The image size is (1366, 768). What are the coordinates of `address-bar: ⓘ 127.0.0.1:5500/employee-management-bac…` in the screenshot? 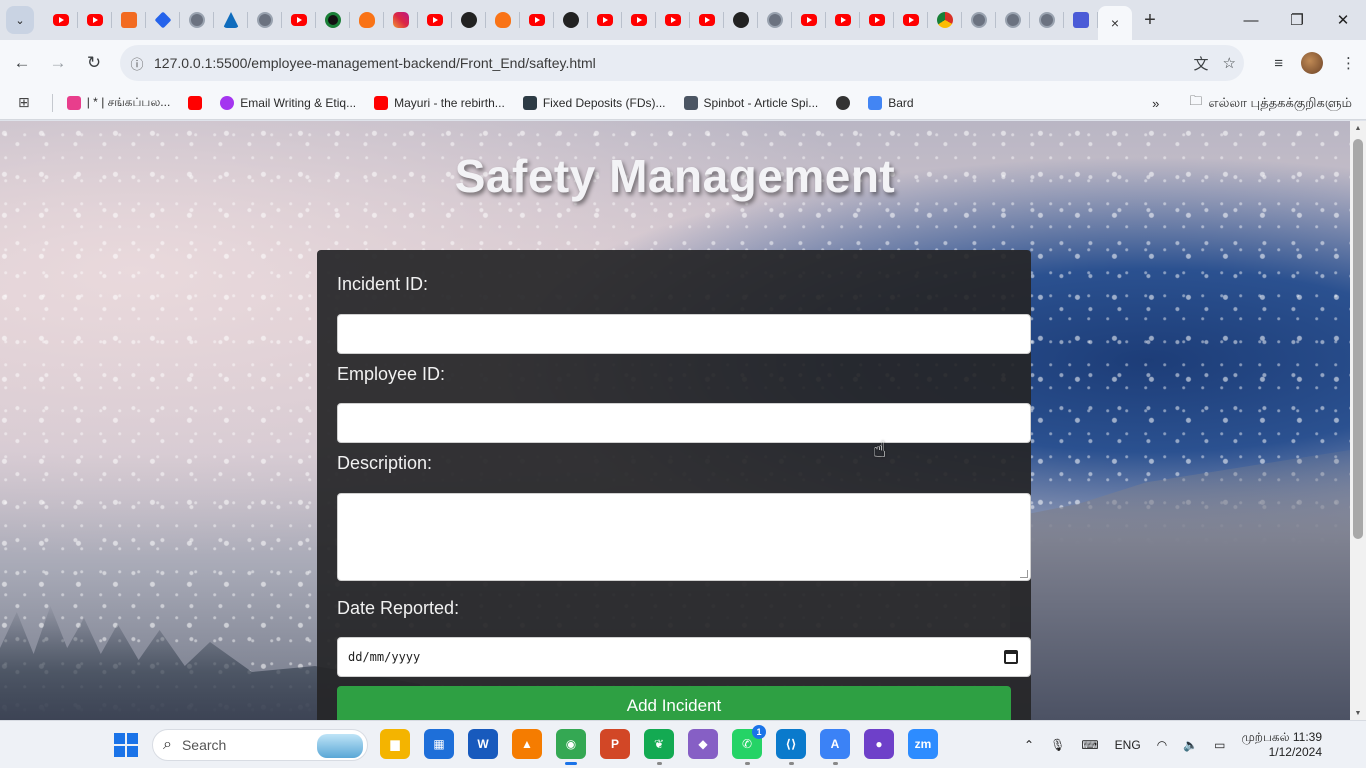 It's located at (682, 63).